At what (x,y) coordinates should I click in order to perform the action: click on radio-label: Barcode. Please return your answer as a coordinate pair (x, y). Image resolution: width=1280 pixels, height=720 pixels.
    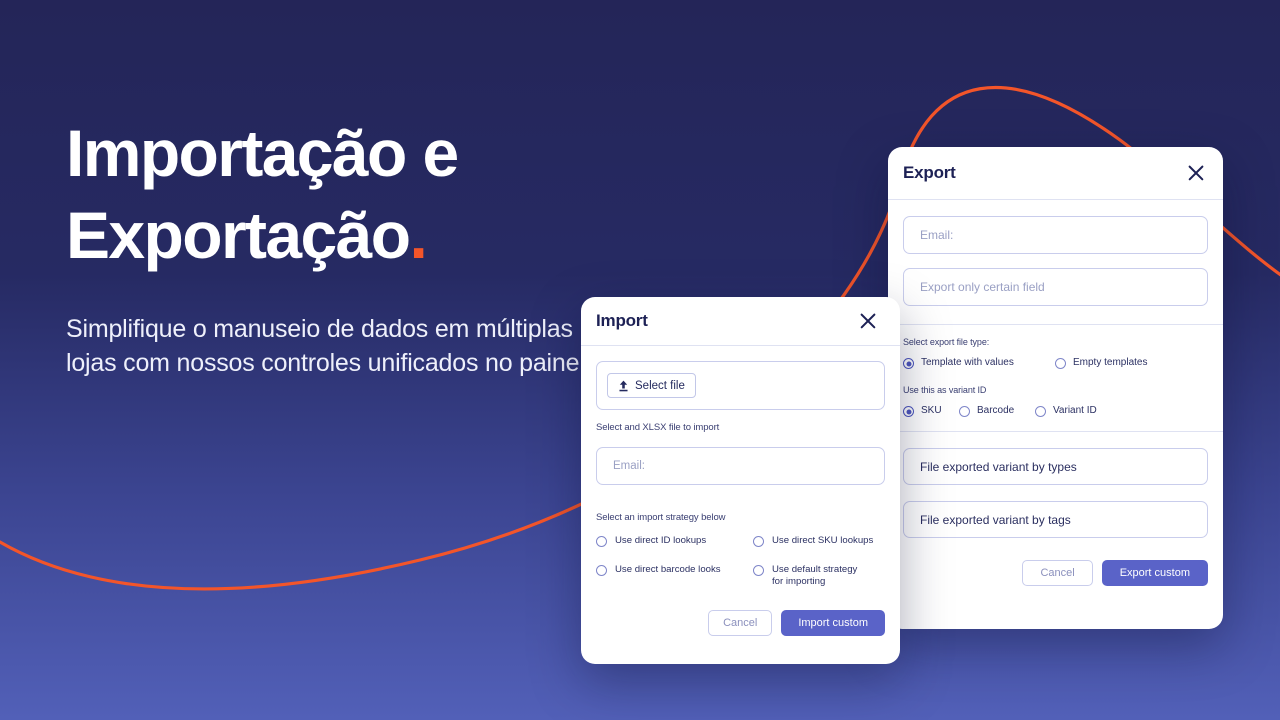
    Looking at the image, I should click on (996, 410).